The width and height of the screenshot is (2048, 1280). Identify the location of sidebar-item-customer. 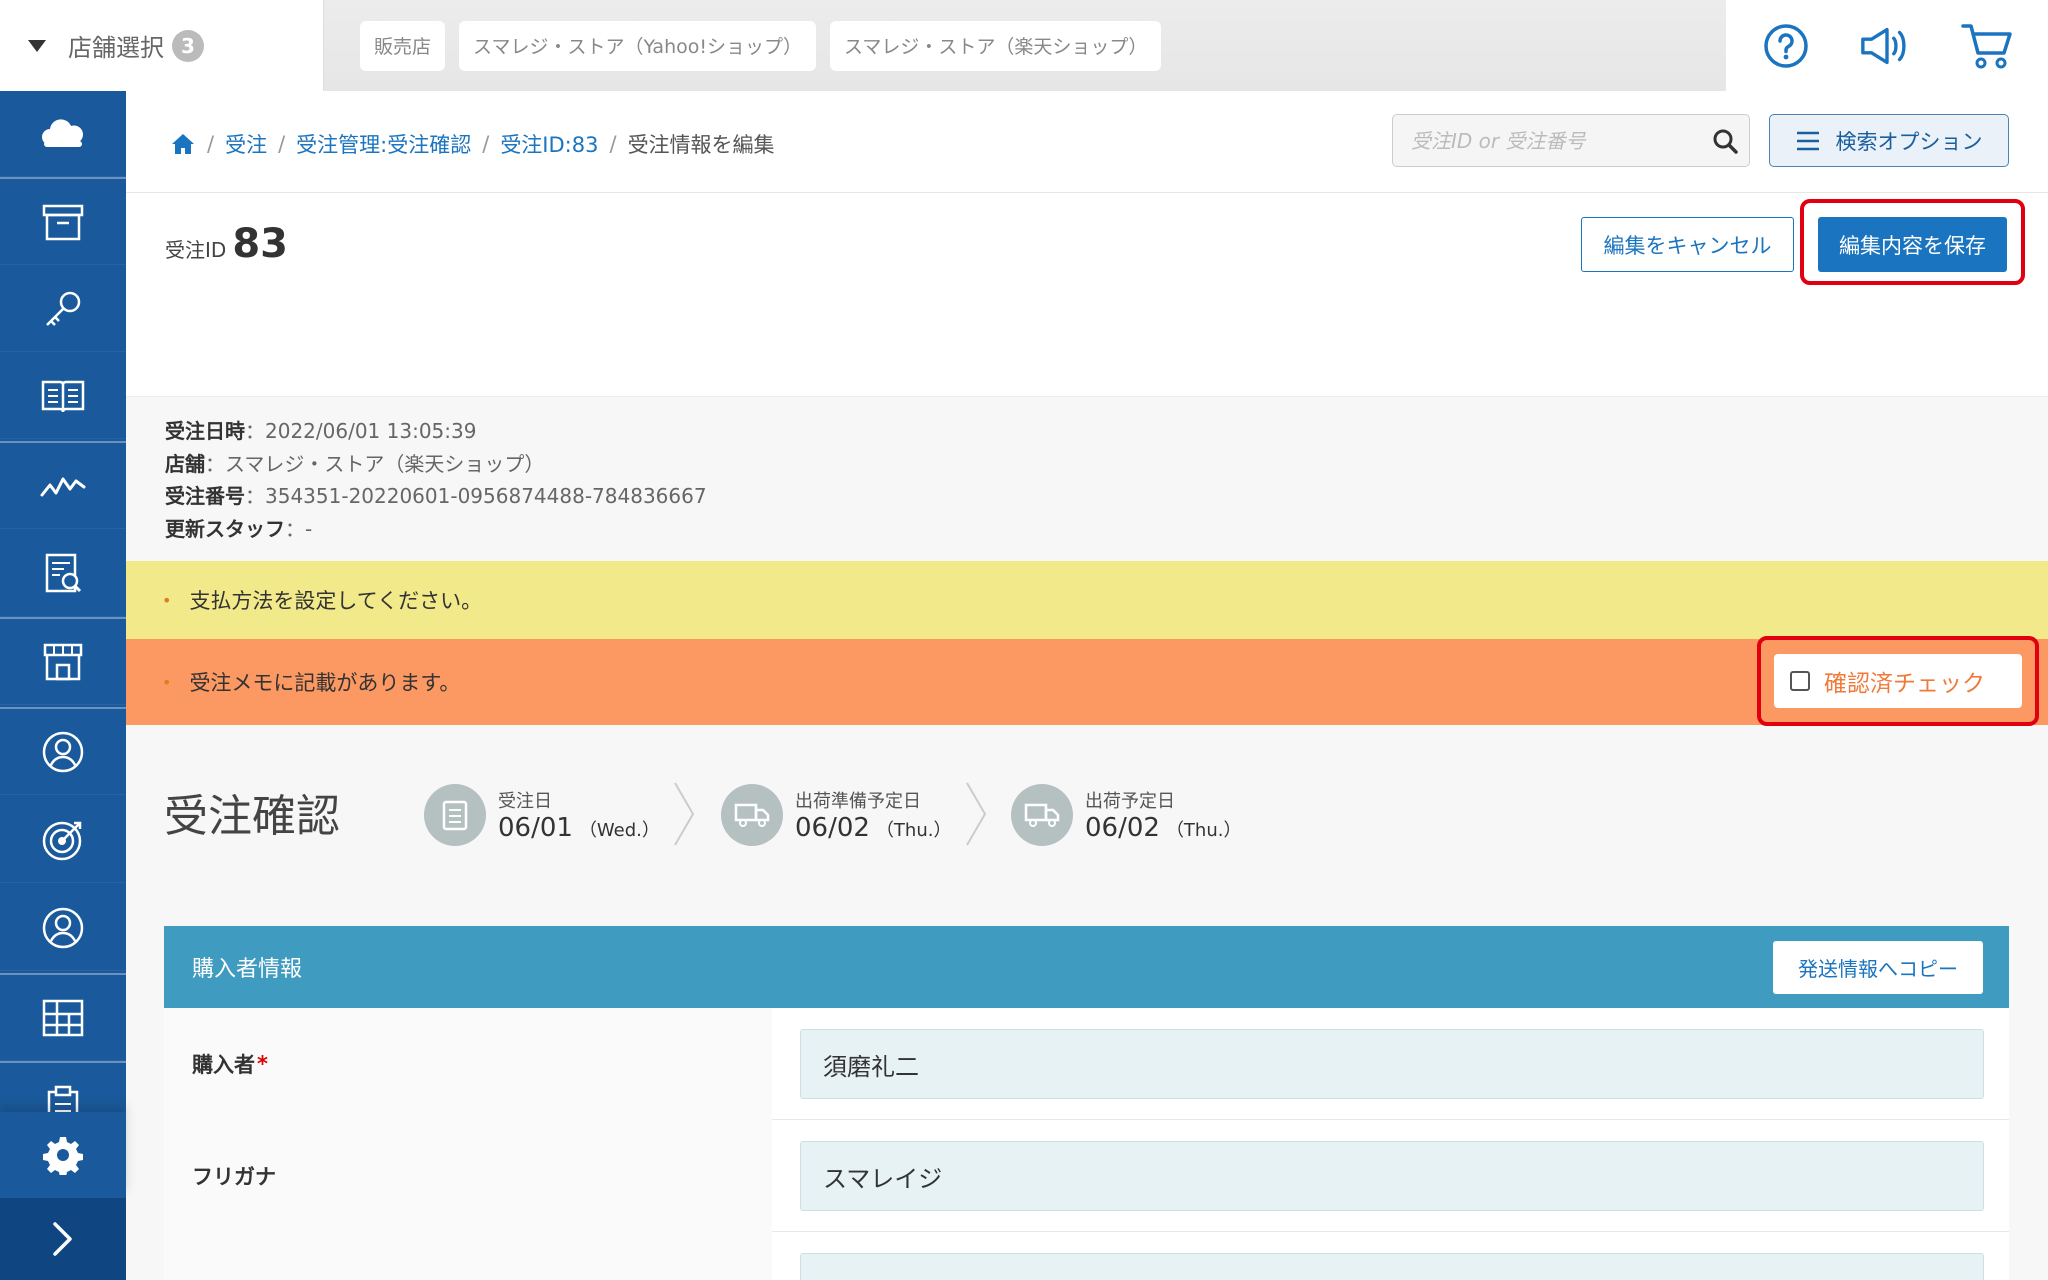
(63, 752).